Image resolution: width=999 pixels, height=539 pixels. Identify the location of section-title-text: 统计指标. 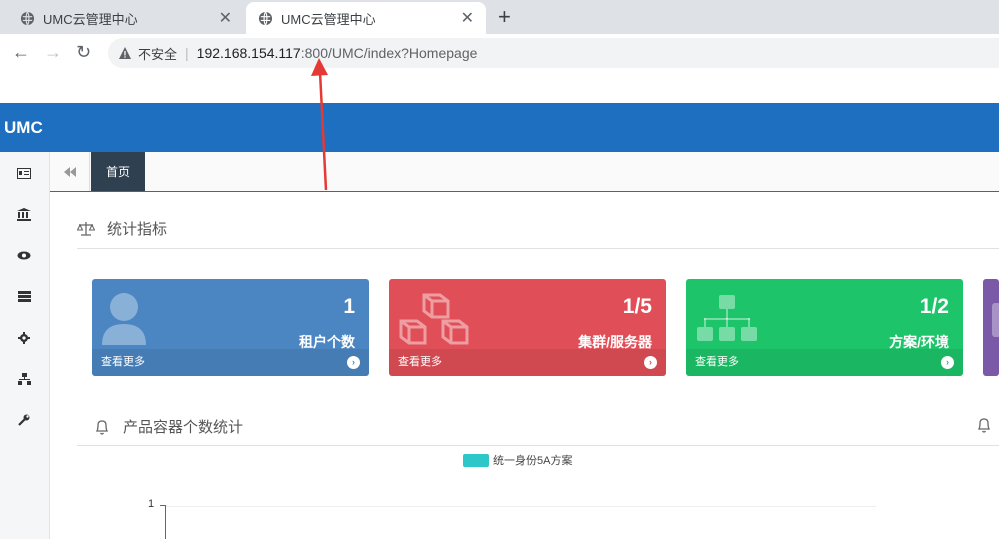
(137, 229).